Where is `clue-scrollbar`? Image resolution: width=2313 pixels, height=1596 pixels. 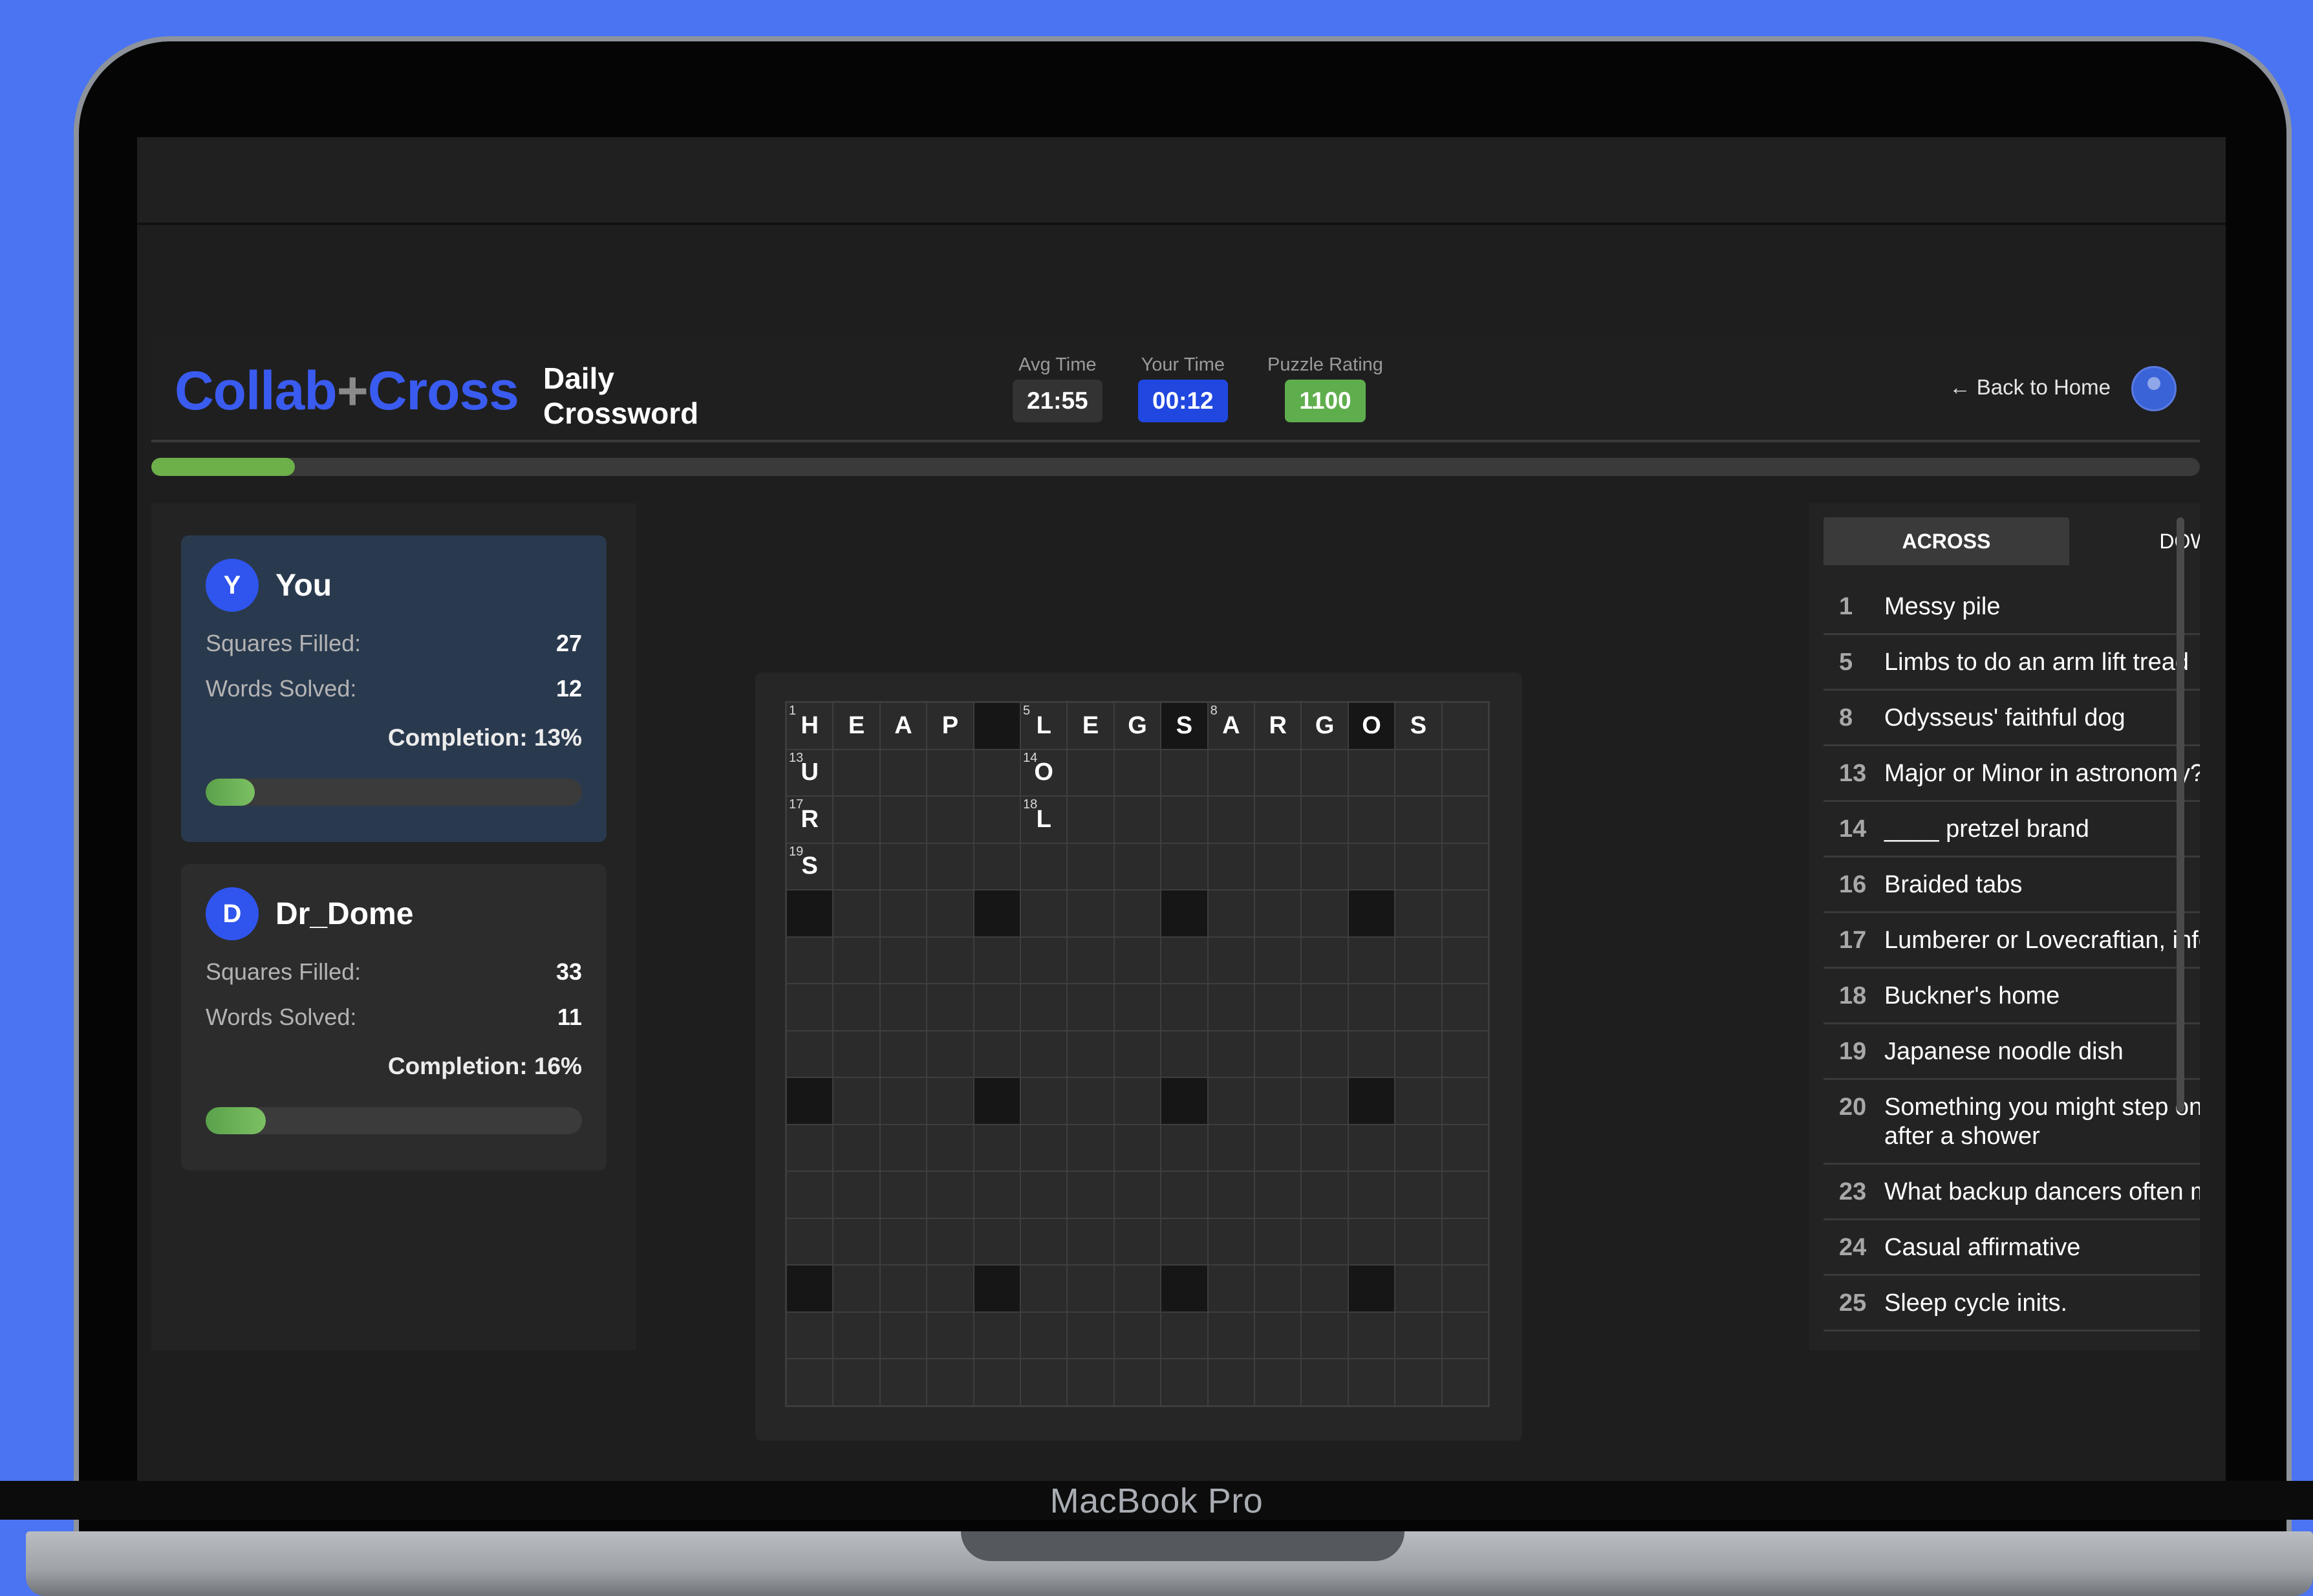
clue-scrollbar is located at coordinates (2180, 814).